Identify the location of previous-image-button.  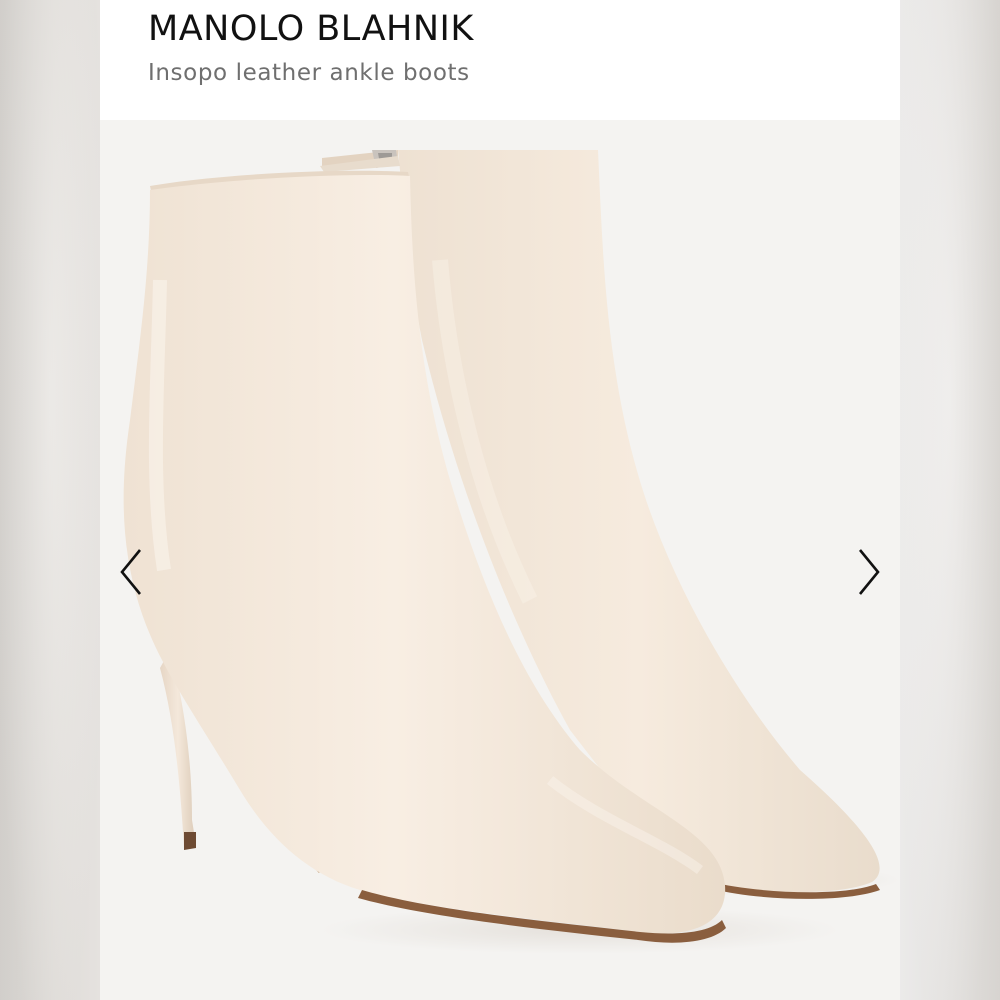
(128, 572).